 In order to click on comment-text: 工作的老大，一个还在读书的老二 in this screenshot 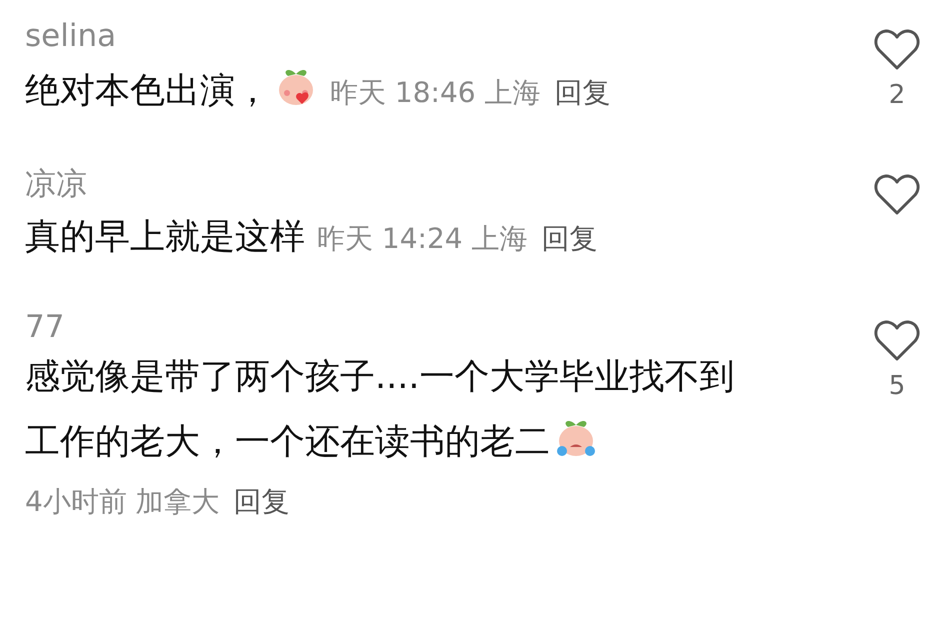, I will do `click(287, 442)`.